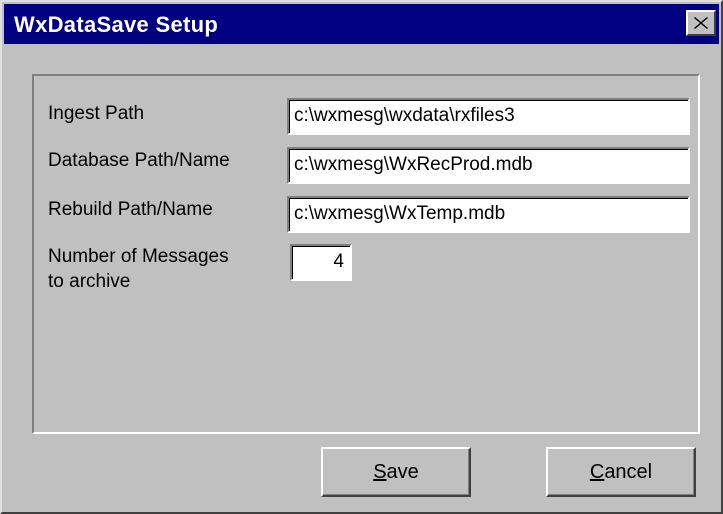 The width and height of the screenshot is (723, 514). Describe the element at coordinates (138, 256) in the screenshot. I see `messages-count-label-line1: Number of Messages` at that location.